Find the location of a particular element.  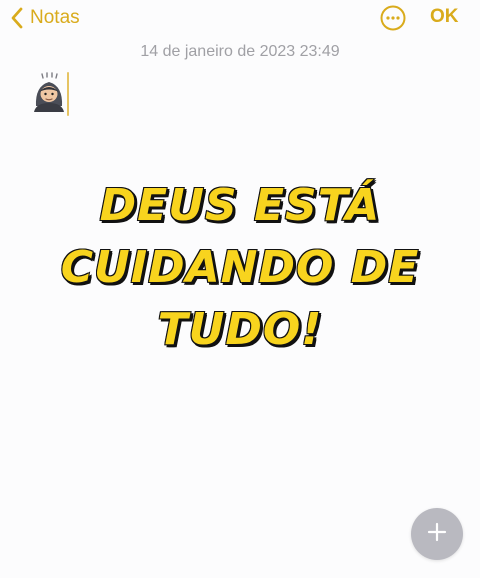

back-label: Notas is located at coordinates (55, 17).